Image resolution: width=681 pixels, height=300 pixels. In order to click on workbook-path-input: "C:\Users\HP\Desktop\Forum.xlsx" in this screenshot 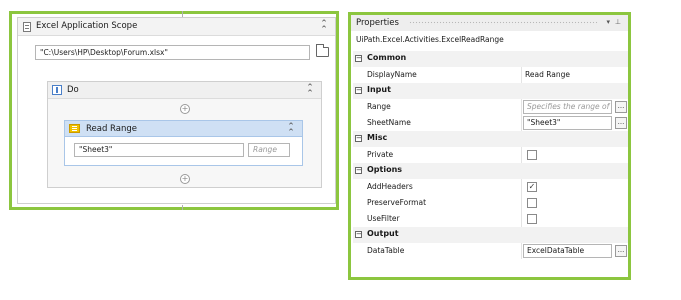, I will do `click(172, 52)`.